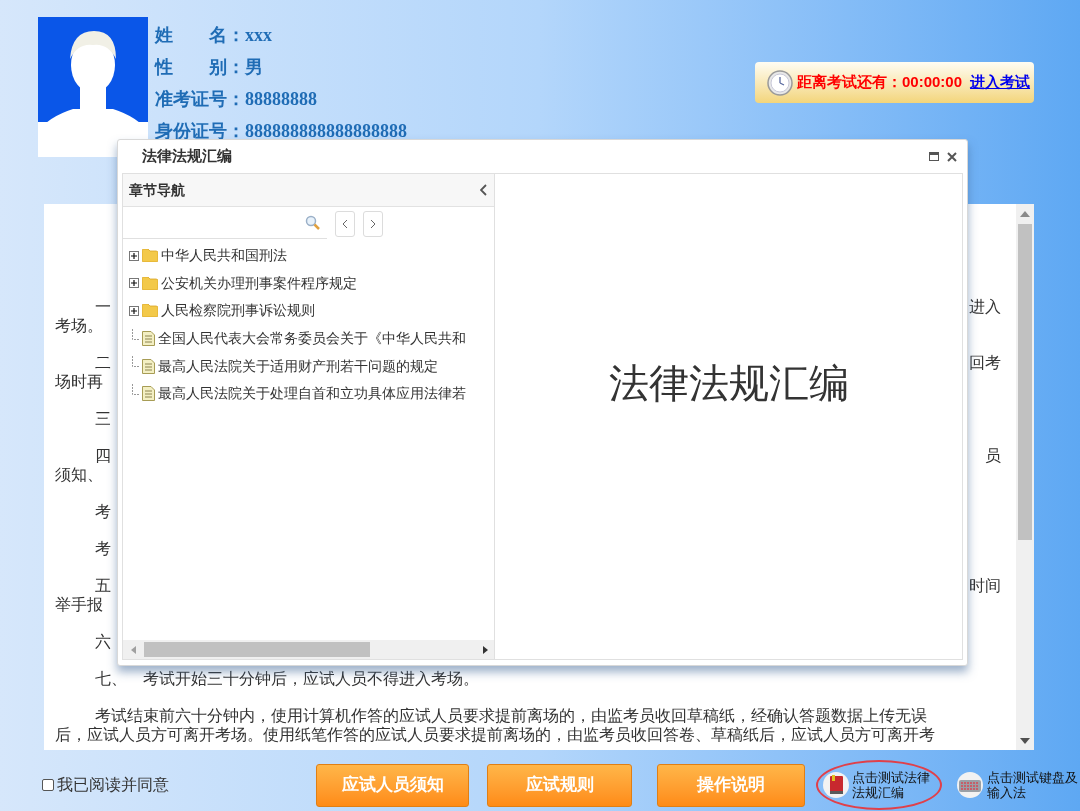 The width and height of the screenshot is (1080, 811). Describe the element at coordinates (103, 418) in the screenshot. I see `notice-text: 三` at that location.